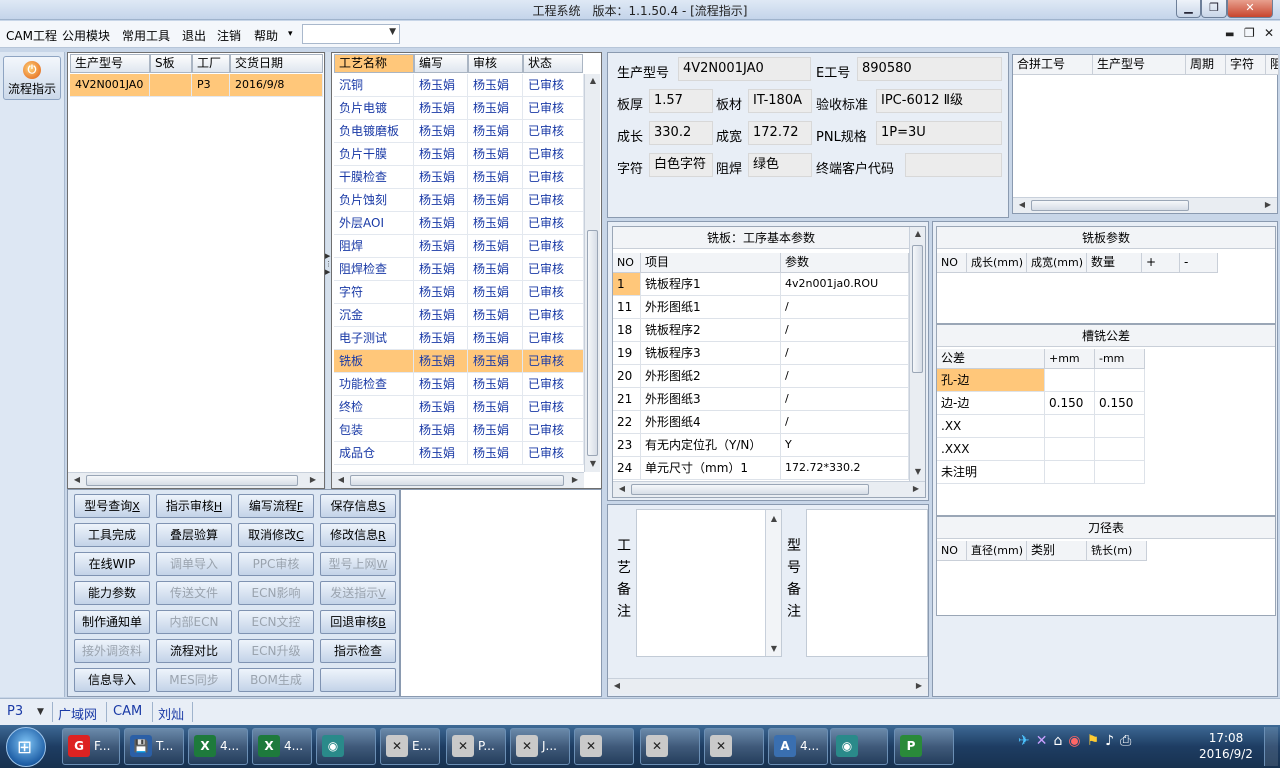 This screenshot has height=768, width=1280. Describe the element at coordinates (194, 651) in the screenshot. I see `action-button: 流程对比` at that location.